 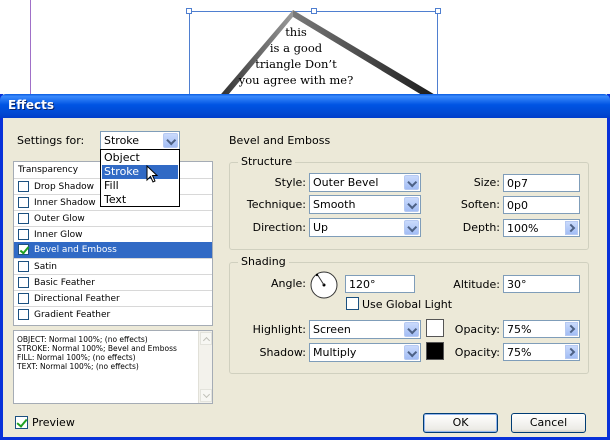 What do you see at coordinates (64, 187) in the screenshot?
I see `effect-label: Drop Shadow` at bounding box center [64, 187].